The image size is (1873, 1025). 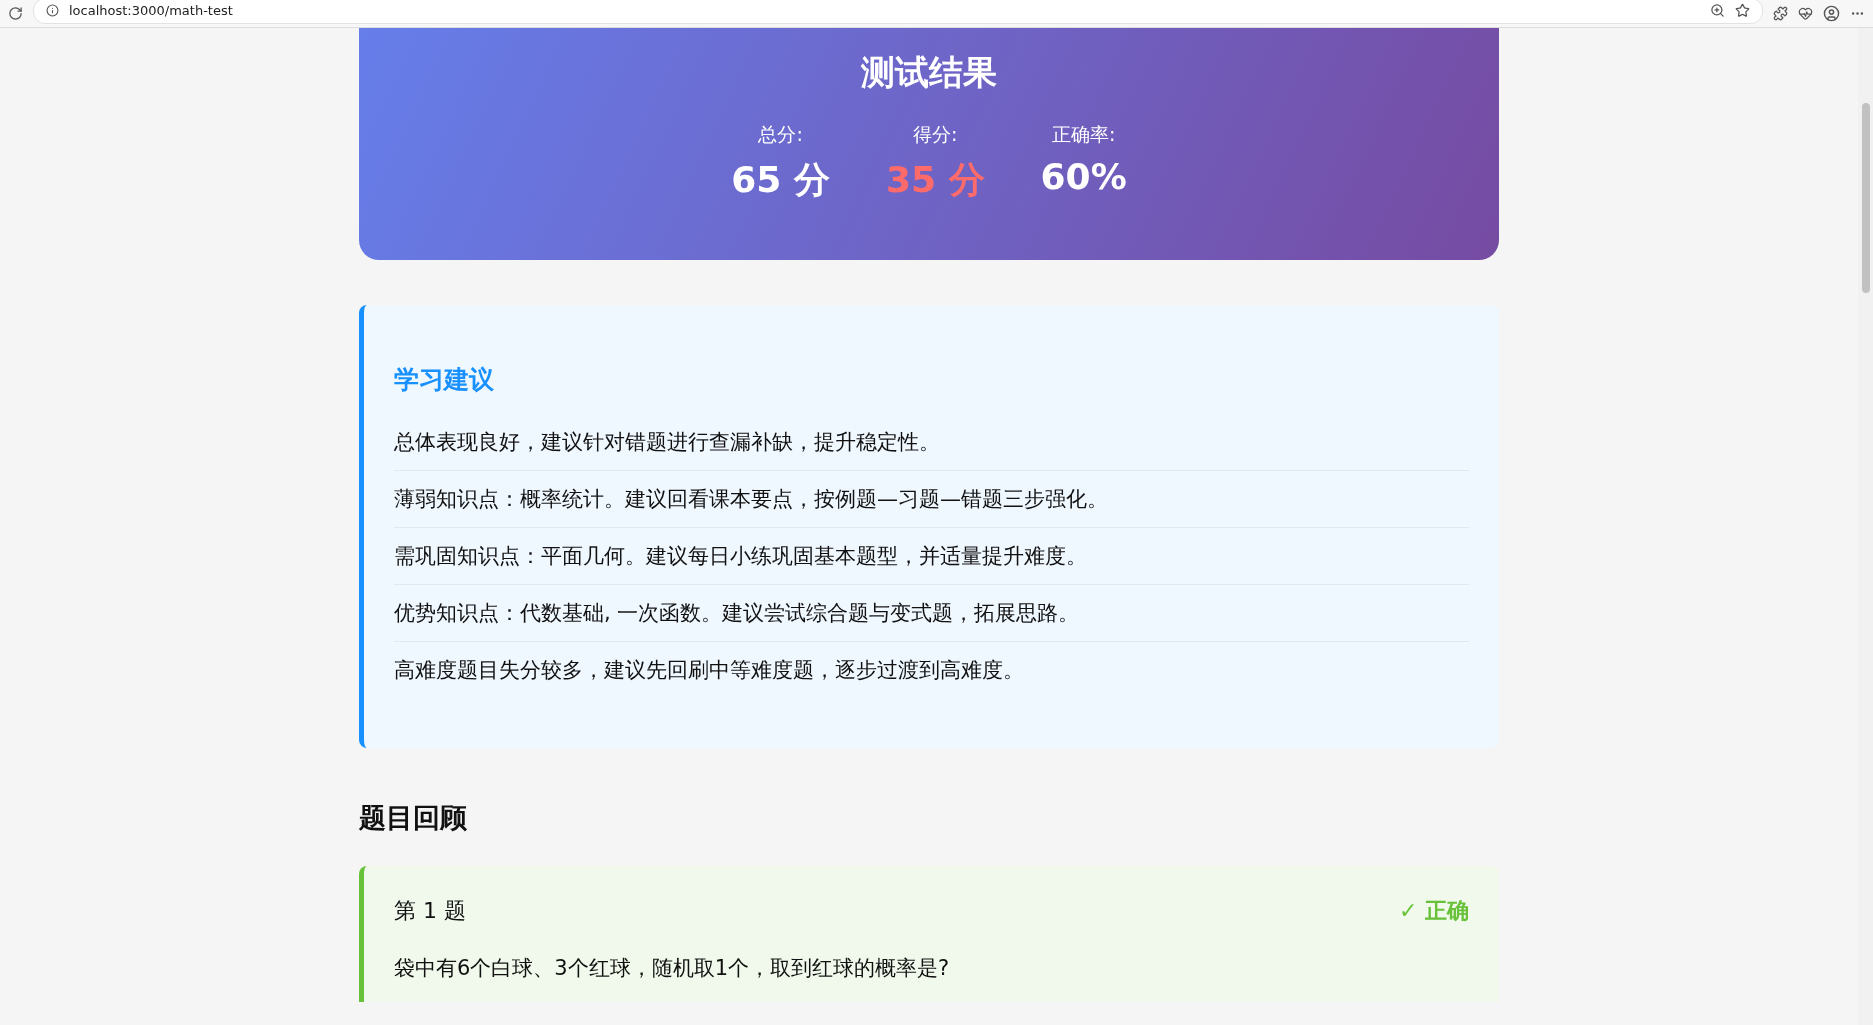 What do you see at coordinates (413, 818) in the screenshot?
I see `section-title: 题目回顾` at bounding box center [413, 818].